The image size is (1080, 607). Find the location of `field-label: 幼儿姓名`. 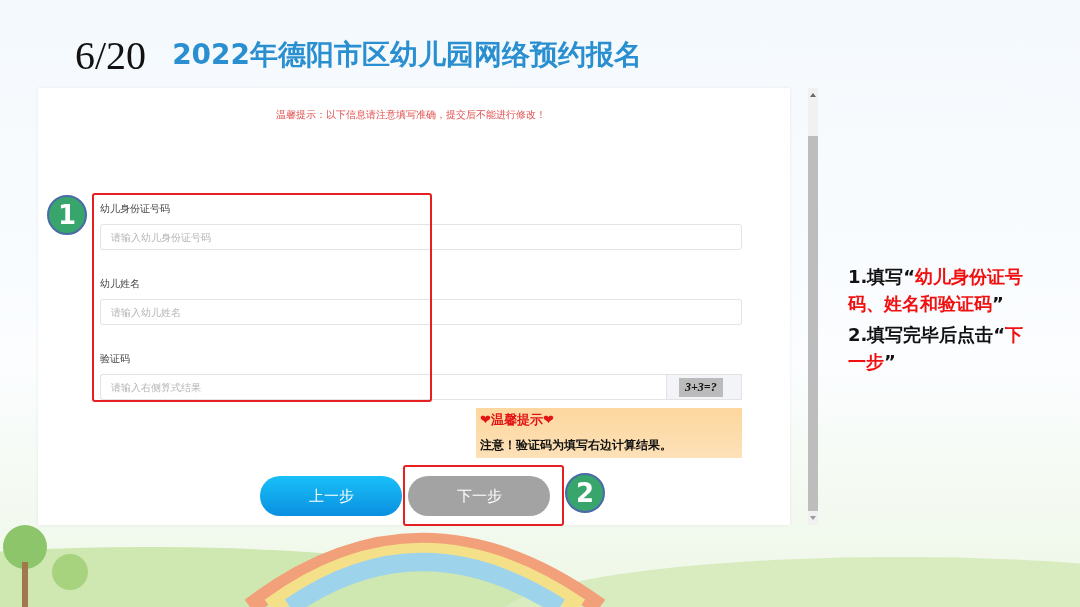

field-label: 幼儿姓名 is located at coordinates (120, 284).